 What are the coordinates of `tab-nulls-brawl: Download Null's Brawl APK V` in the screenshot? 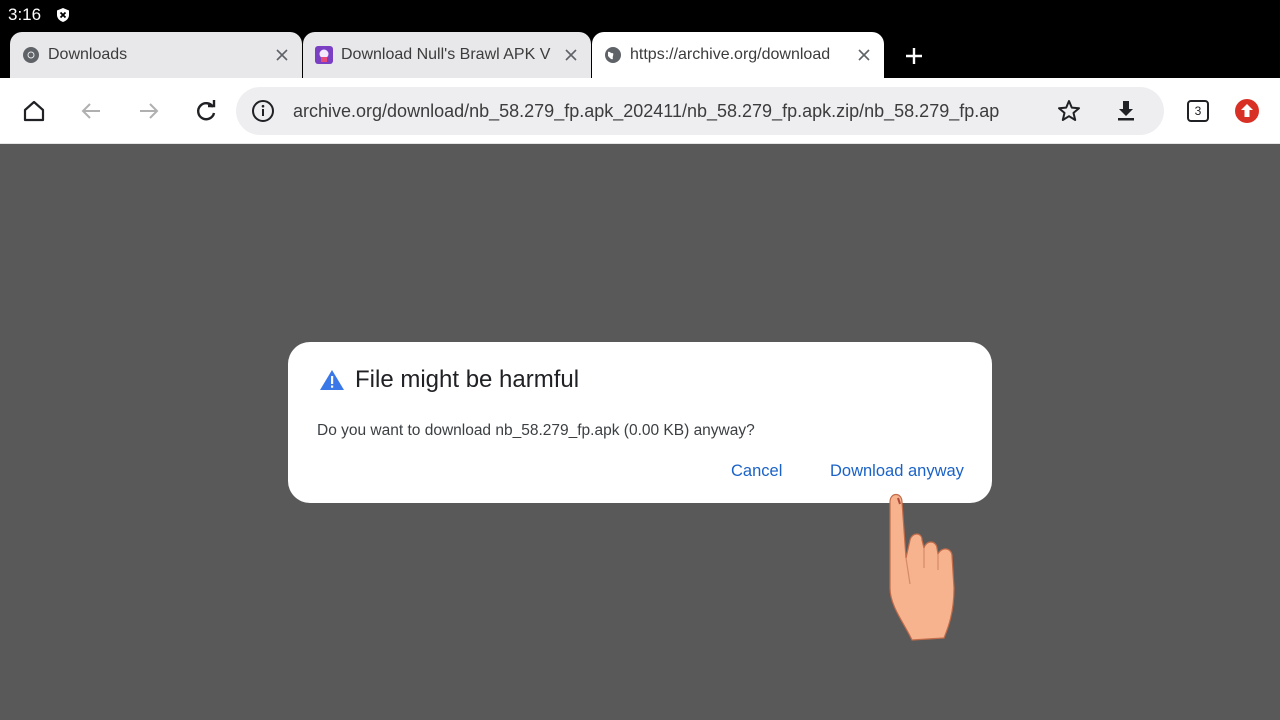 It's located at (447, 55).